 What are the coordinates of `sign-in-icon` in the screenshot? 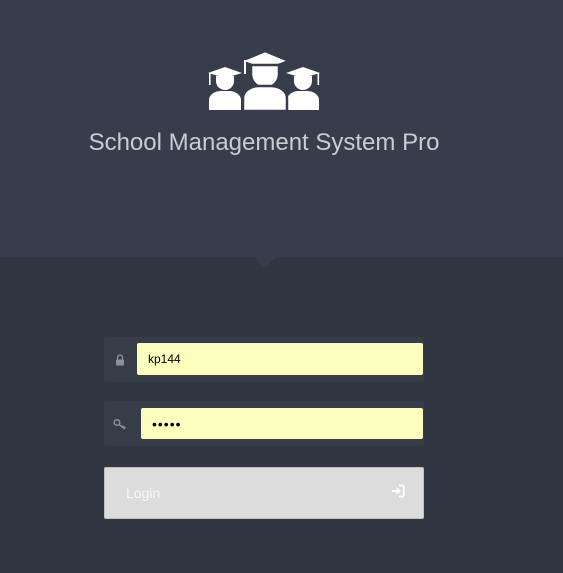 It's located at (398, 491).